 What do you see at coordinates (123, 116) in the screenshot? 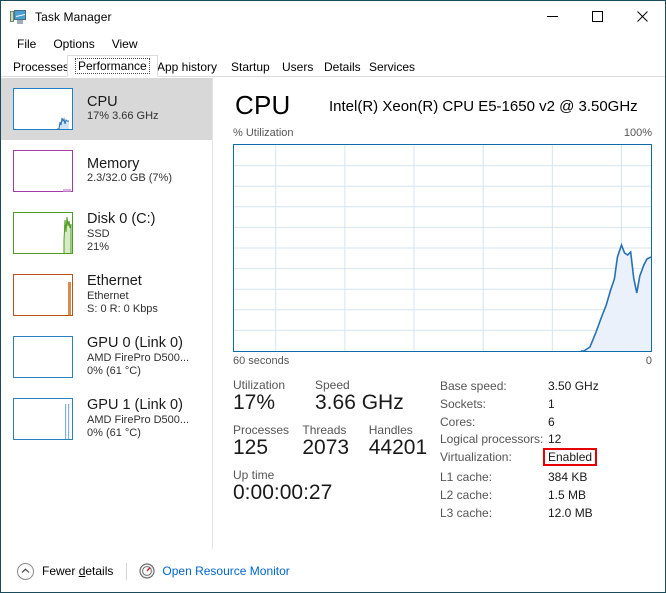
I see `sidebar-item-sub1: 17% 3.66 GHz` at bounding box center [123, 116].